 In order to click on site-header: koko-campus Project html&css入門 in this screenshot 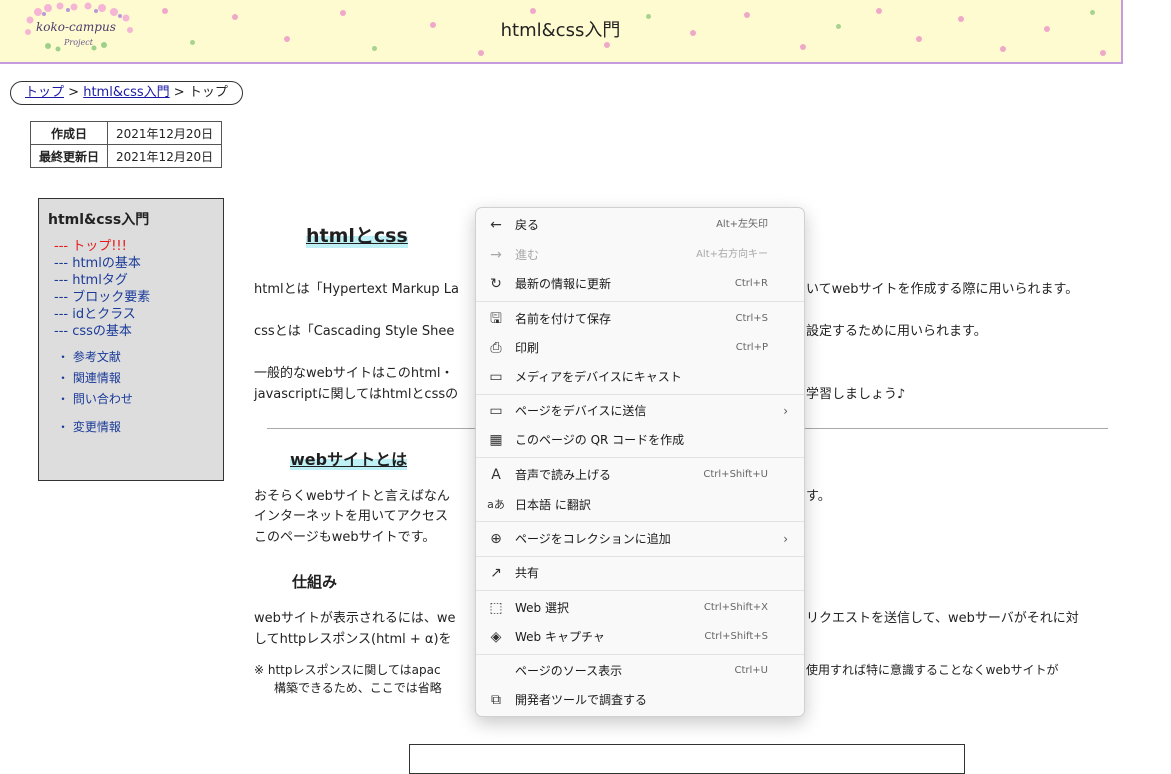, I will do `click(561, 32)`.